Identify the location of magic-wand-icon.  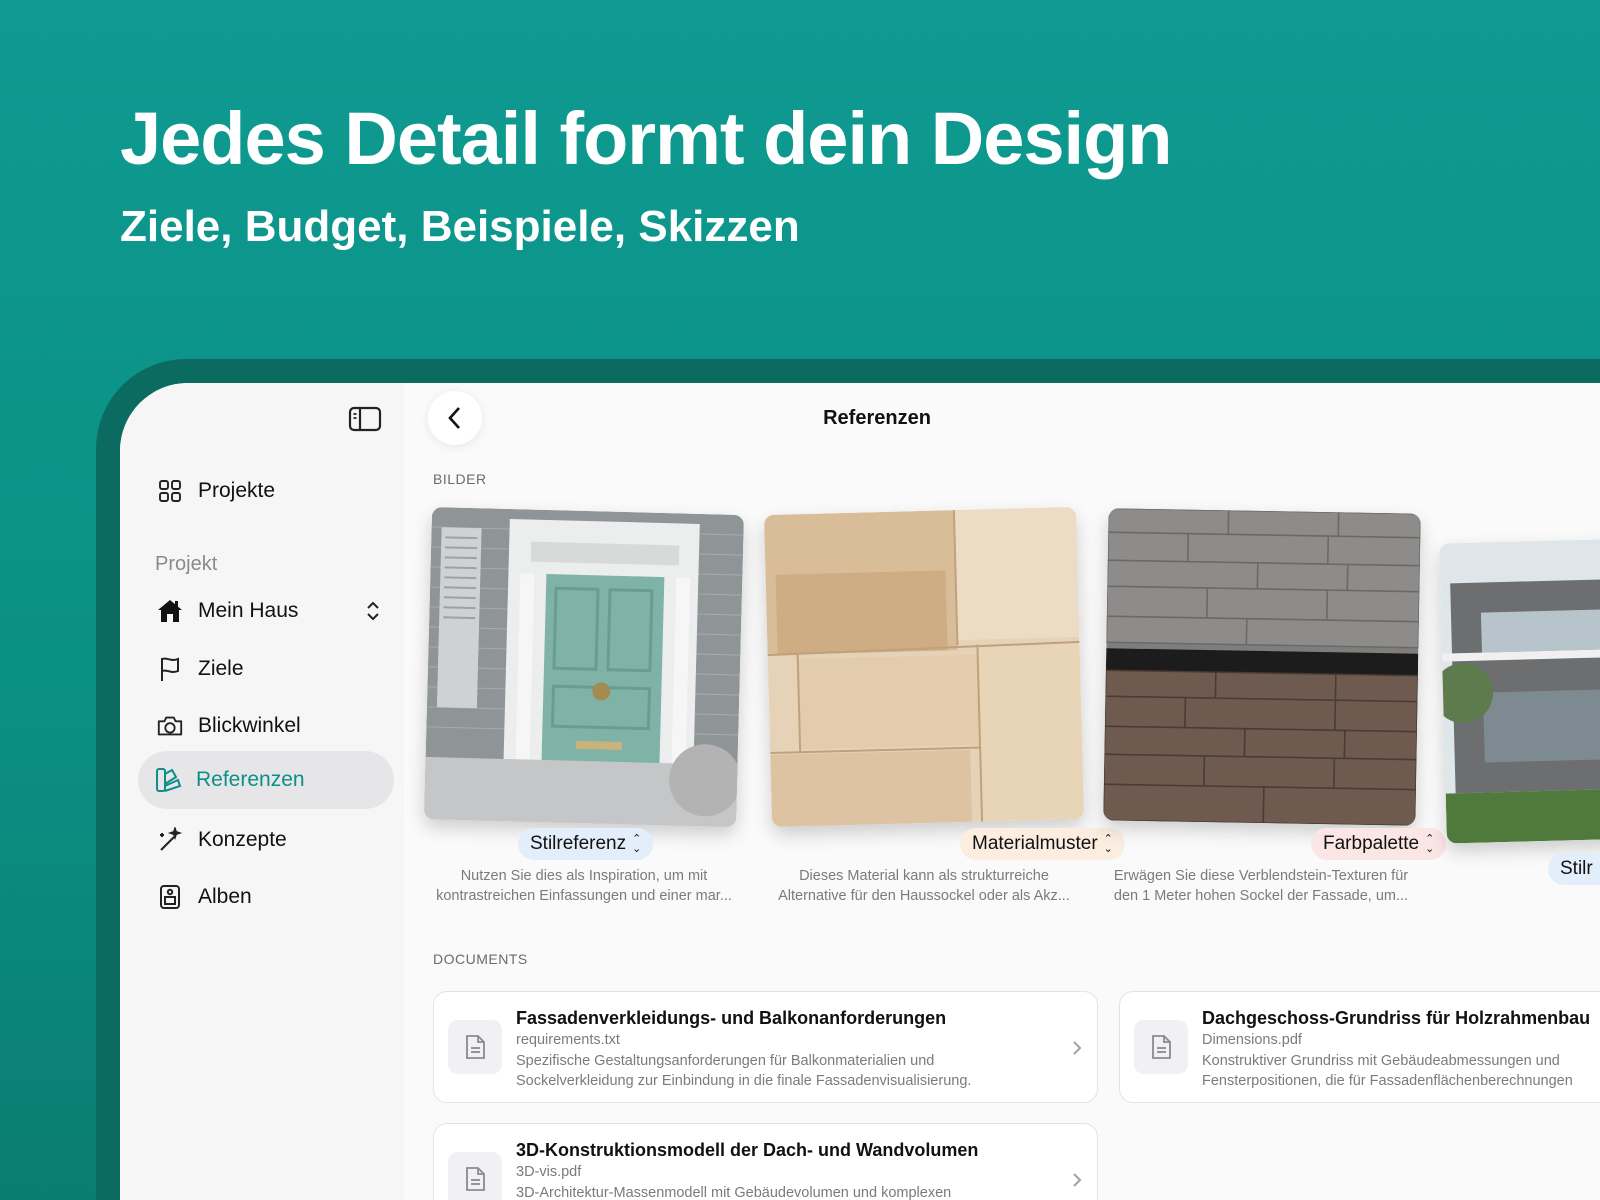
(170, 840).